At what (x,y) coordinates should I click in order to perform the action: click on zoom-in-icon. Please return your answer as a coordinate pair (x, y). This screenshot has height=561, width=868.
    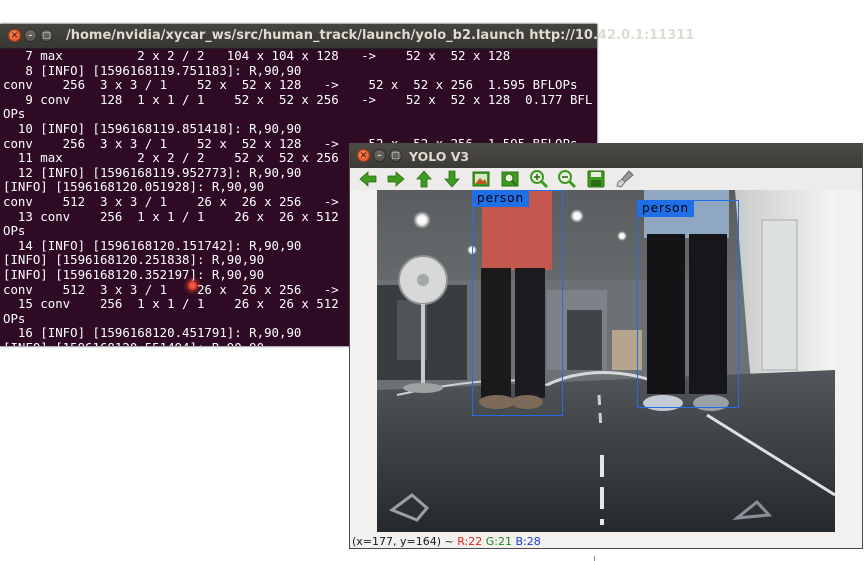
    Looking at the image, I should click on (539, 179).